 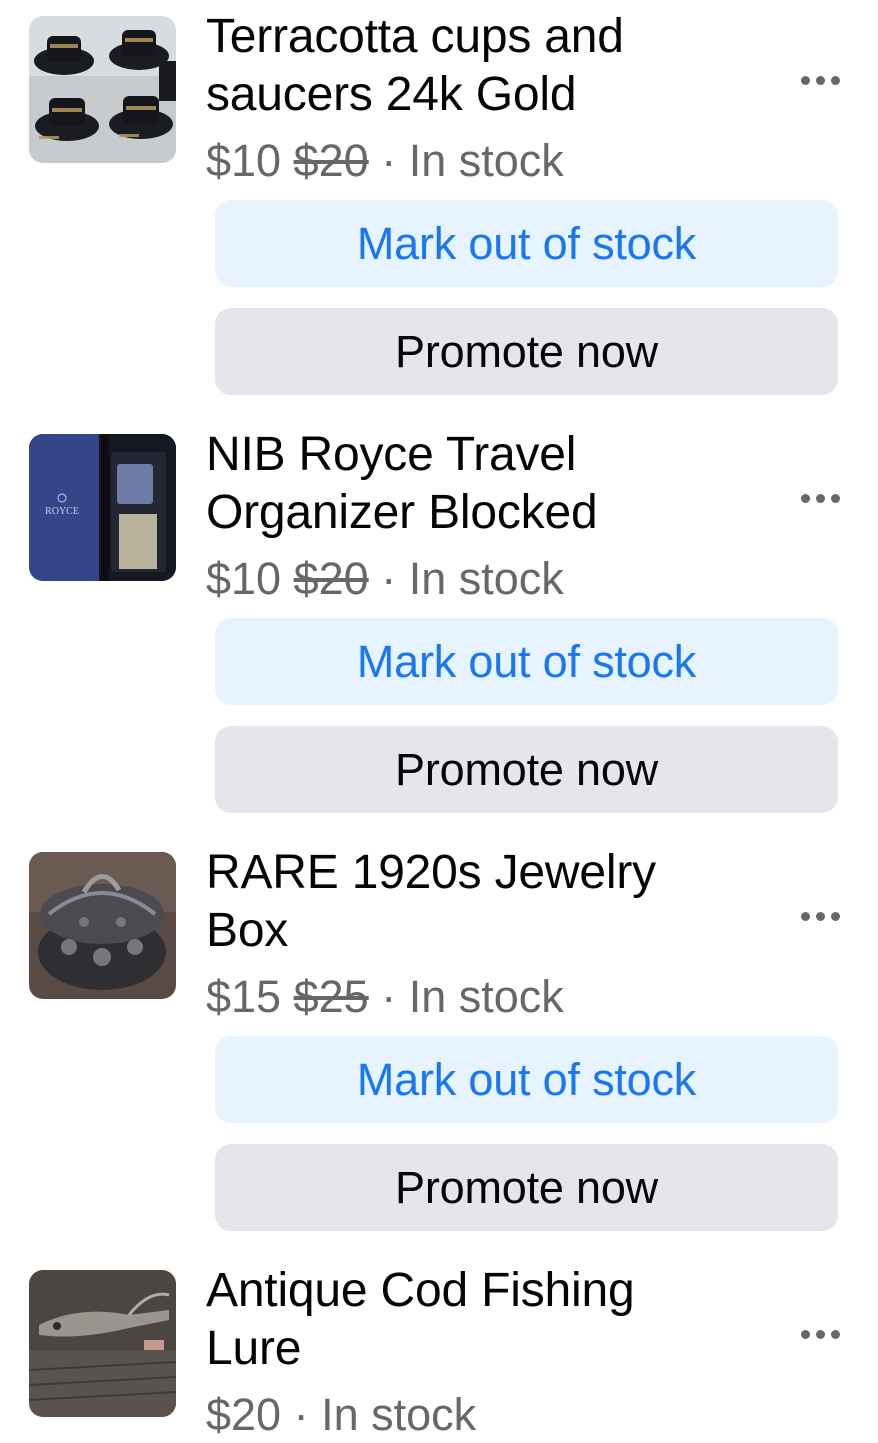 I want to click on listing-title-line: RARE 1920s Jewelry, so click(x=431, y=872).